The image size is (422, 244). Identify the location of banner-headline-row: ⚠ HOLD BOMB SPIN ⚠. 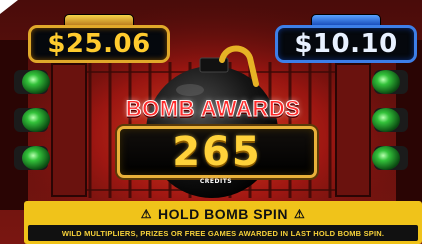
(223, 214).